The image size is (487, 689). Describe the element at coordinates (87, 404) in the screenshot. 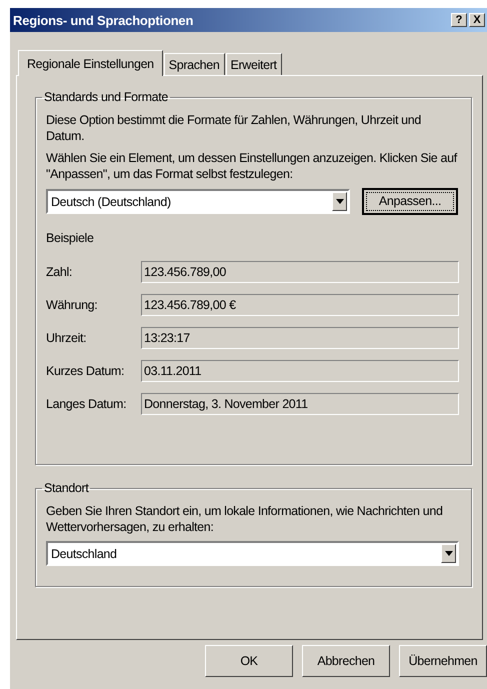

I see `example-label: Langes Datum:` at that location.